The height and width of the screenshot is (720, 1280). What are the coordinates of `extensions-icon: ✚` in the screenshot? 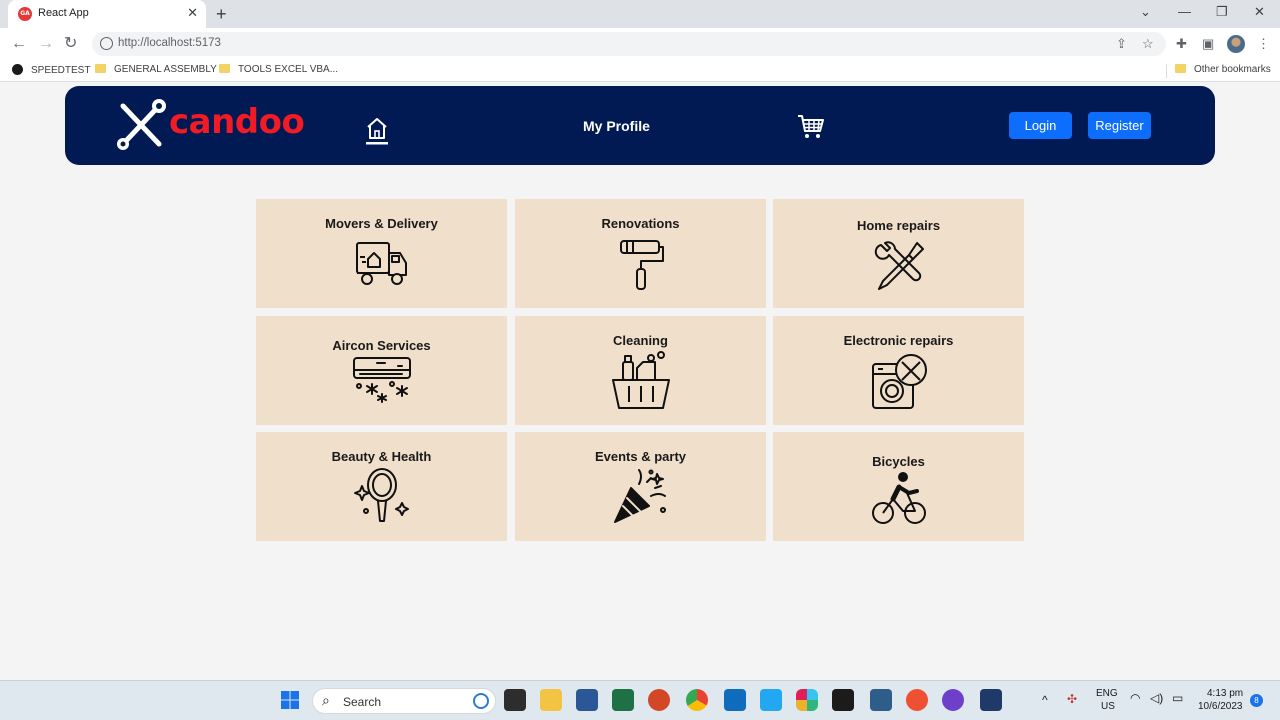 It's located at (1181, 44).